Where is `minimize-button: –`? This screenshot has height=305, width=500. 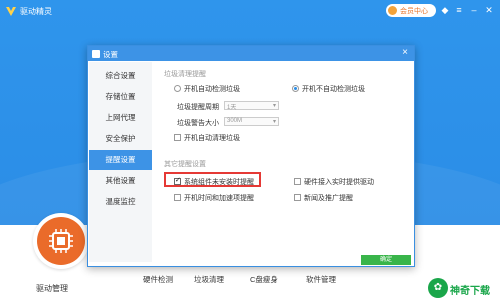 minimize-button: – is located at coordinates (474, 10).